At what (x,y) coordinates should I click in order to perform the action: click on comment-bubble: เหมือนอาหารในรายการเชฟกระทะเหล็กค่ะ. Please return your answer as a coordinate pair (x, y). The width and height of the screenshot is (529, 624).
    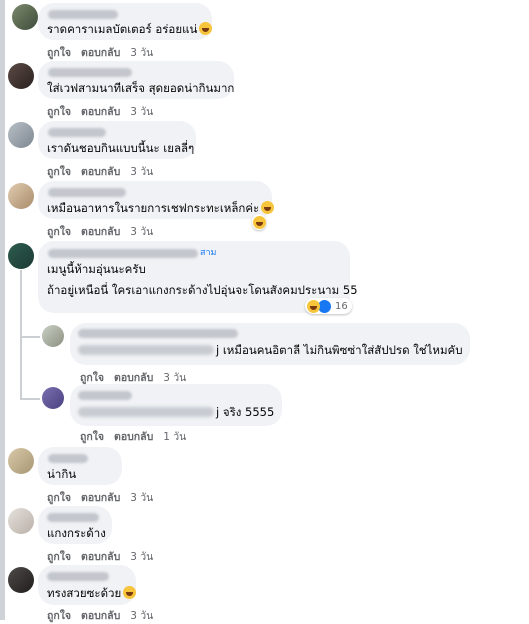
    Looking at the image, I should click on (156, 200).